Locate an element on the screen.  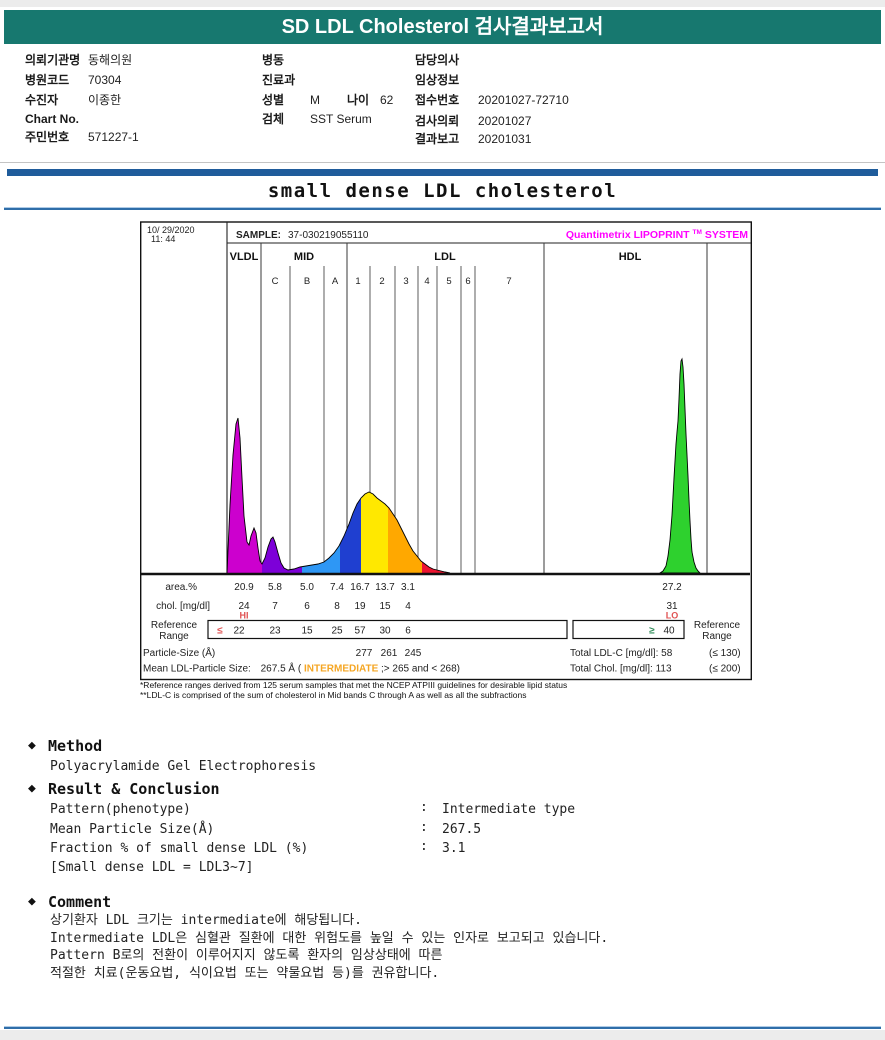
patient-label: 성별 is located at coordinates (273, 100).